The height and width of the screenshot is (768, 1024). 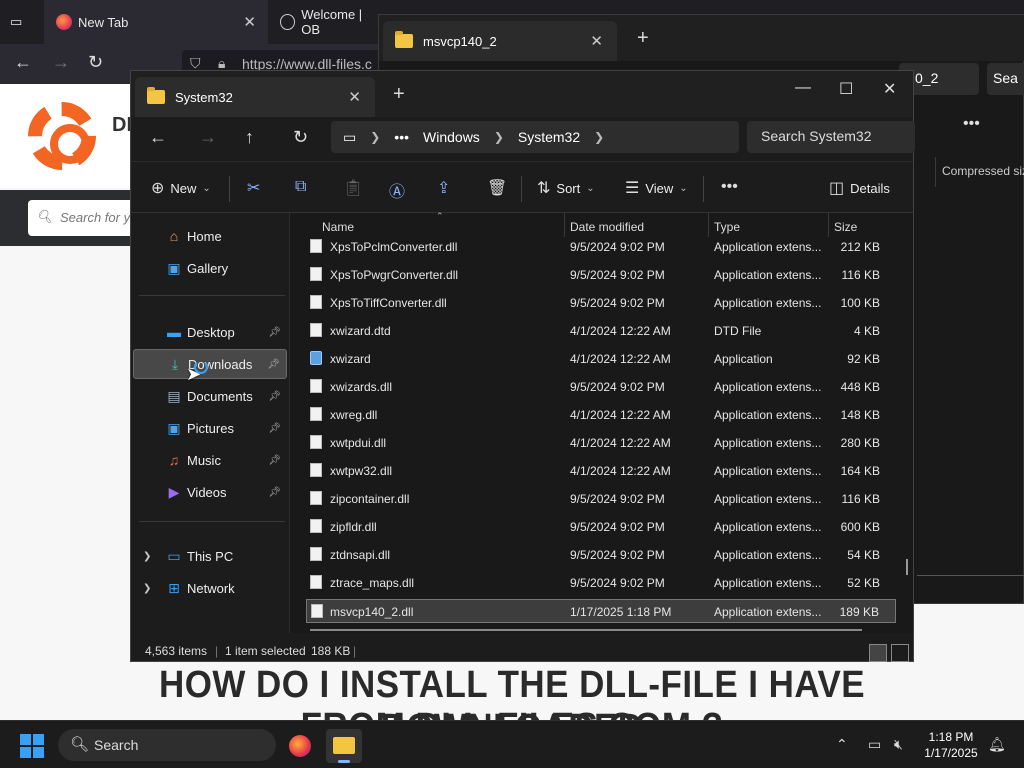 What do you see at coordinates (300, 137) in the screenshot?
I see `refresh-icon: ↻` at bounding box center [300, 137].